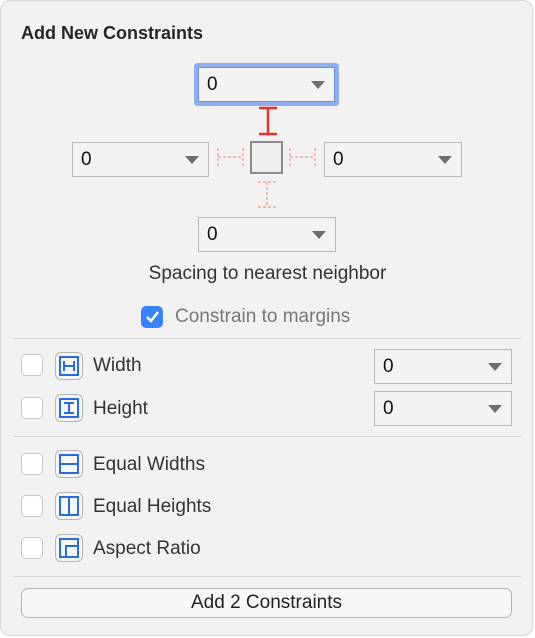 This screenshot has height=638, width=535. Describe the element at coordinates (338, 159) in the screenshot. I see `right-spacing-value: 0` at that location.